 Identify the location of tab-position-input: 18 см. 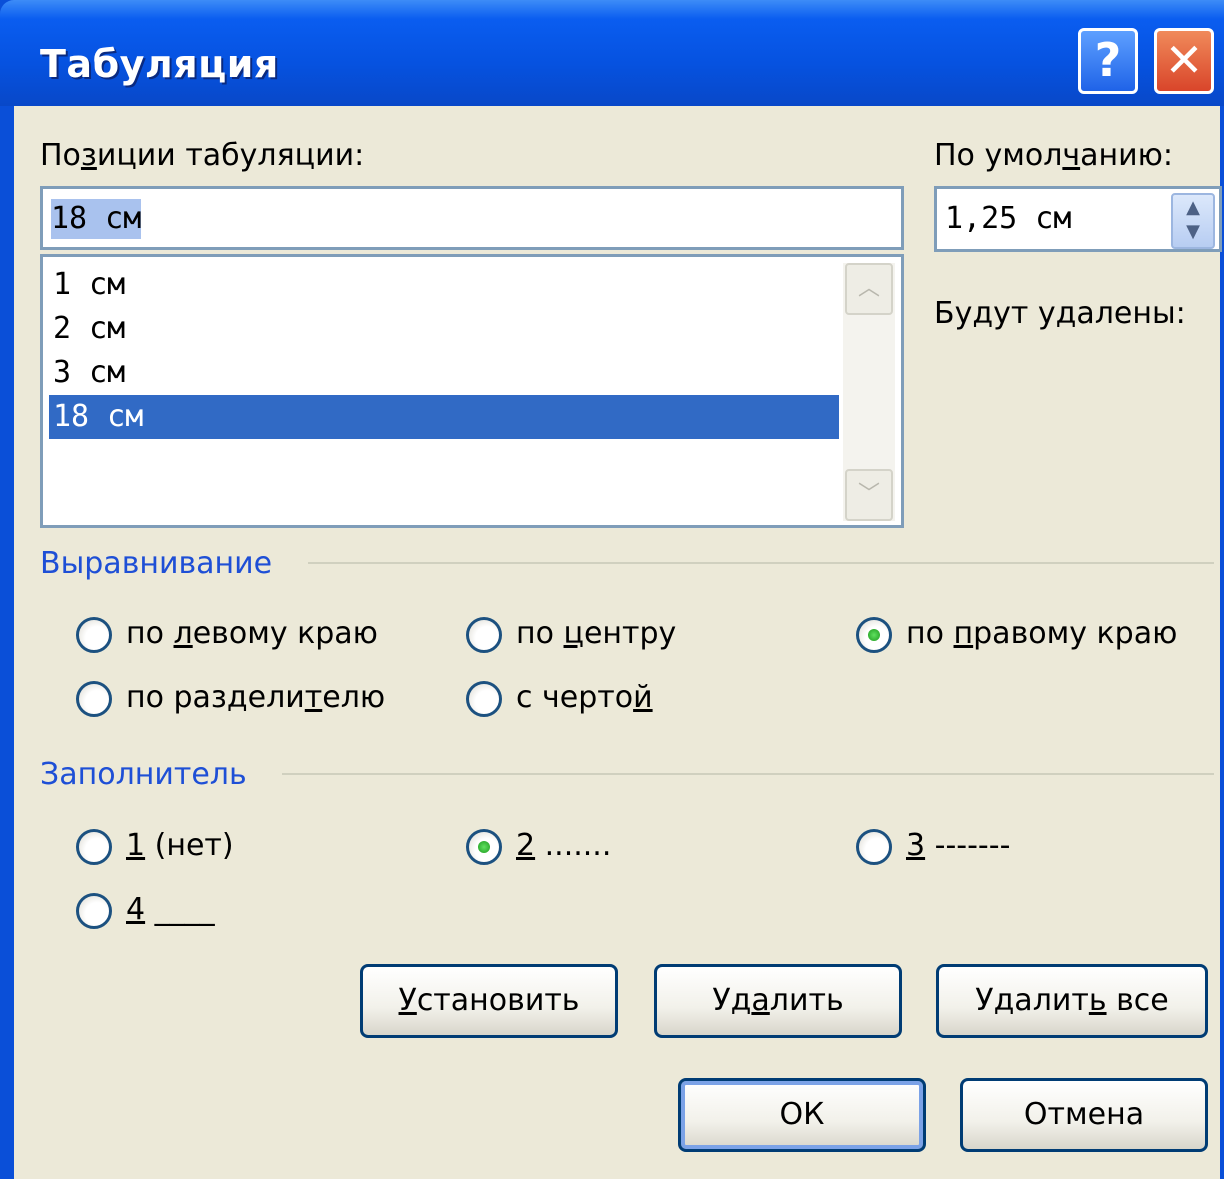
(472, 218).